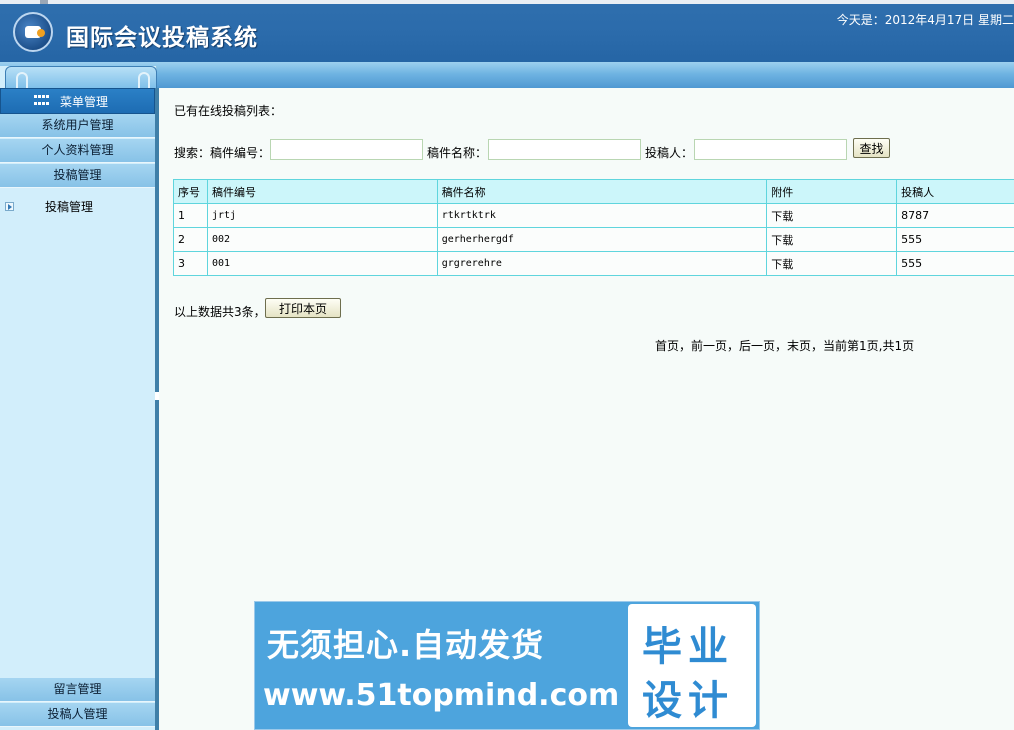 Image resolution: width=1014 pixels, height=730 pixels. I want to click on table-row: 1 jrtj rtkrtktrk 下载 8787, so click(593, 215).